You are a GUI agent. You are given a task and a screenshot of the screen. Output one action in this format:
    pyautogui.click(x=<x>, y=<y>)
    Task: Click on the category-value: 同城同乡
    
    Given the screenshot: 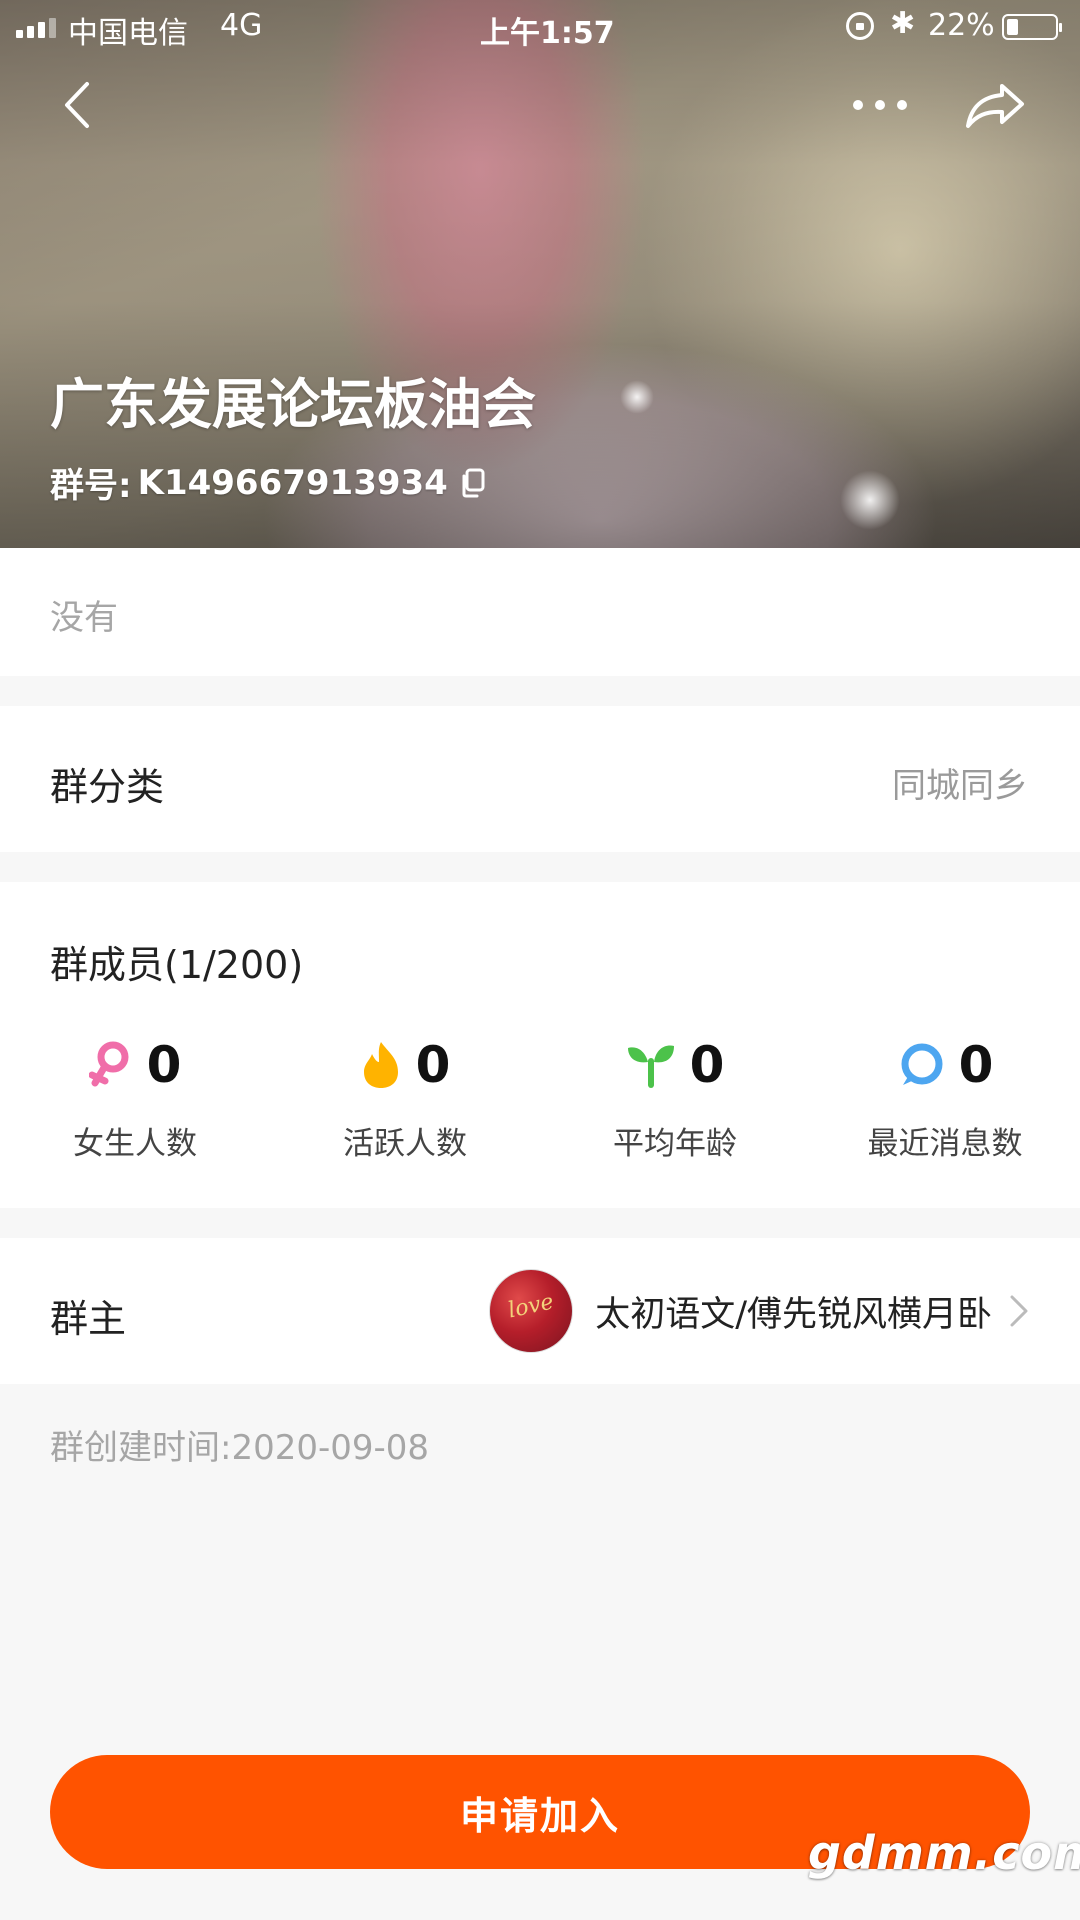 What is the action you would take?
    pyautogui.click(x=960, y=786)
    